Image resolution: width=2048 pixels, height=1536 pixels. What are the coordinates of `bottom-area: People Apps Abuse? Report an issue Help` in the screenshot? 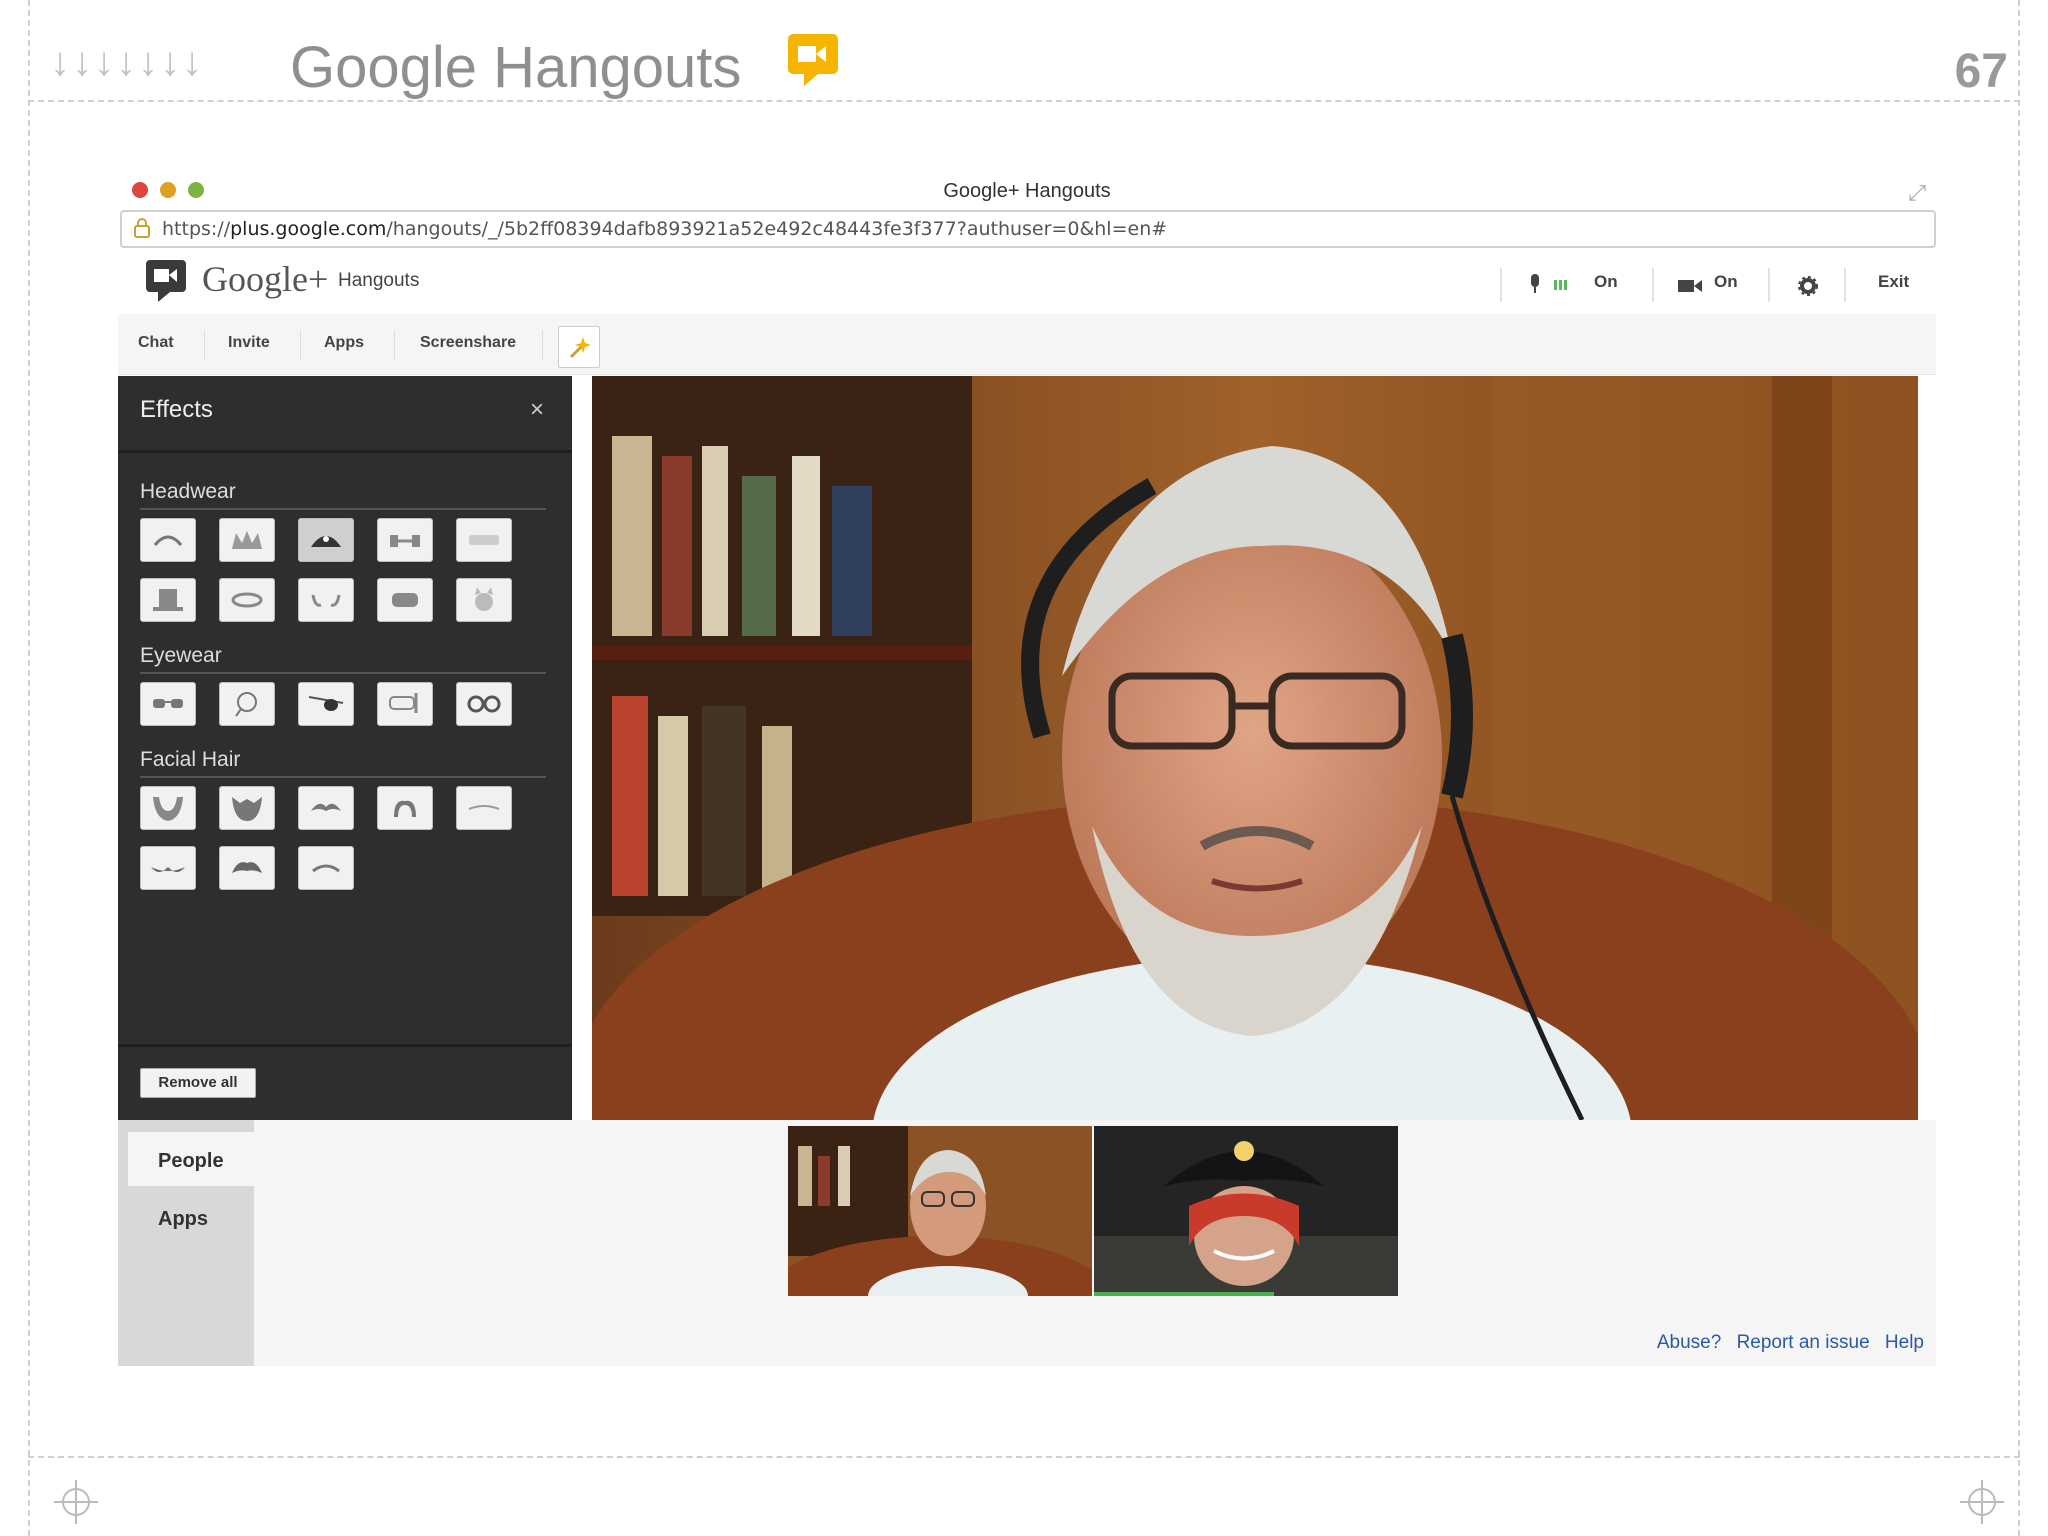 It's located at (1027, 1243).